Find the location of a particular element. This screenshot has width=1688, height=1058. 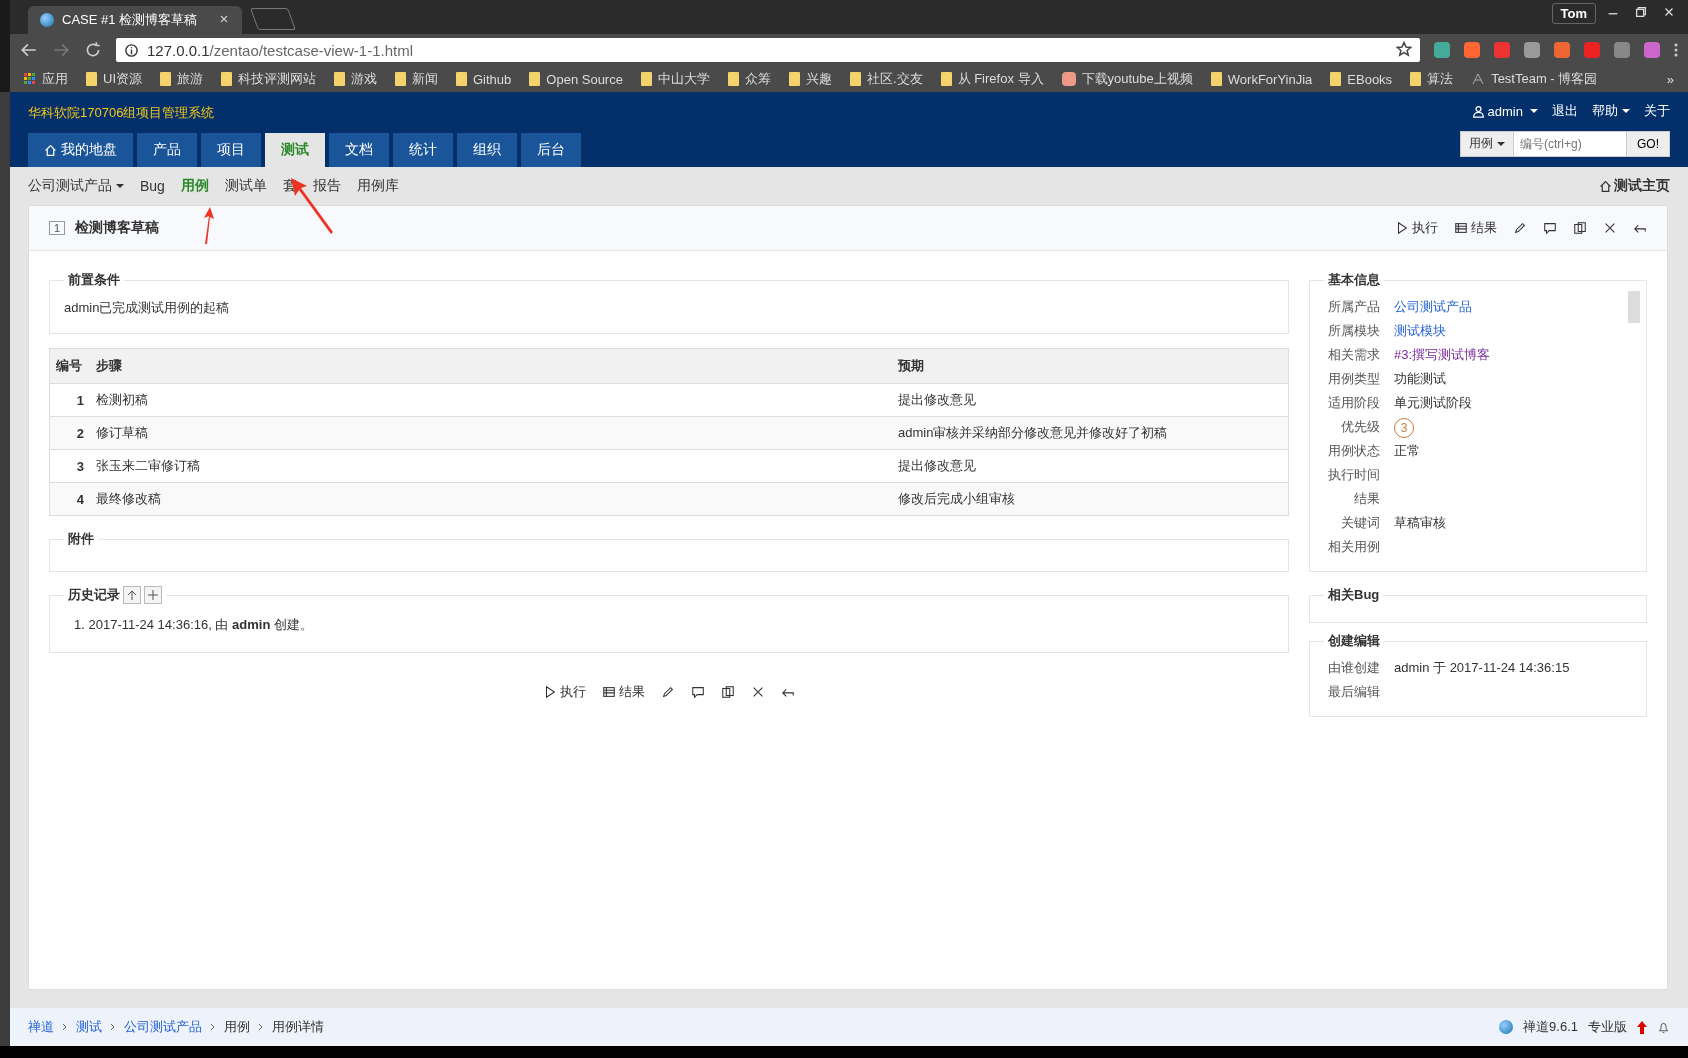

user-icon is located at coordinates (1478, 111).